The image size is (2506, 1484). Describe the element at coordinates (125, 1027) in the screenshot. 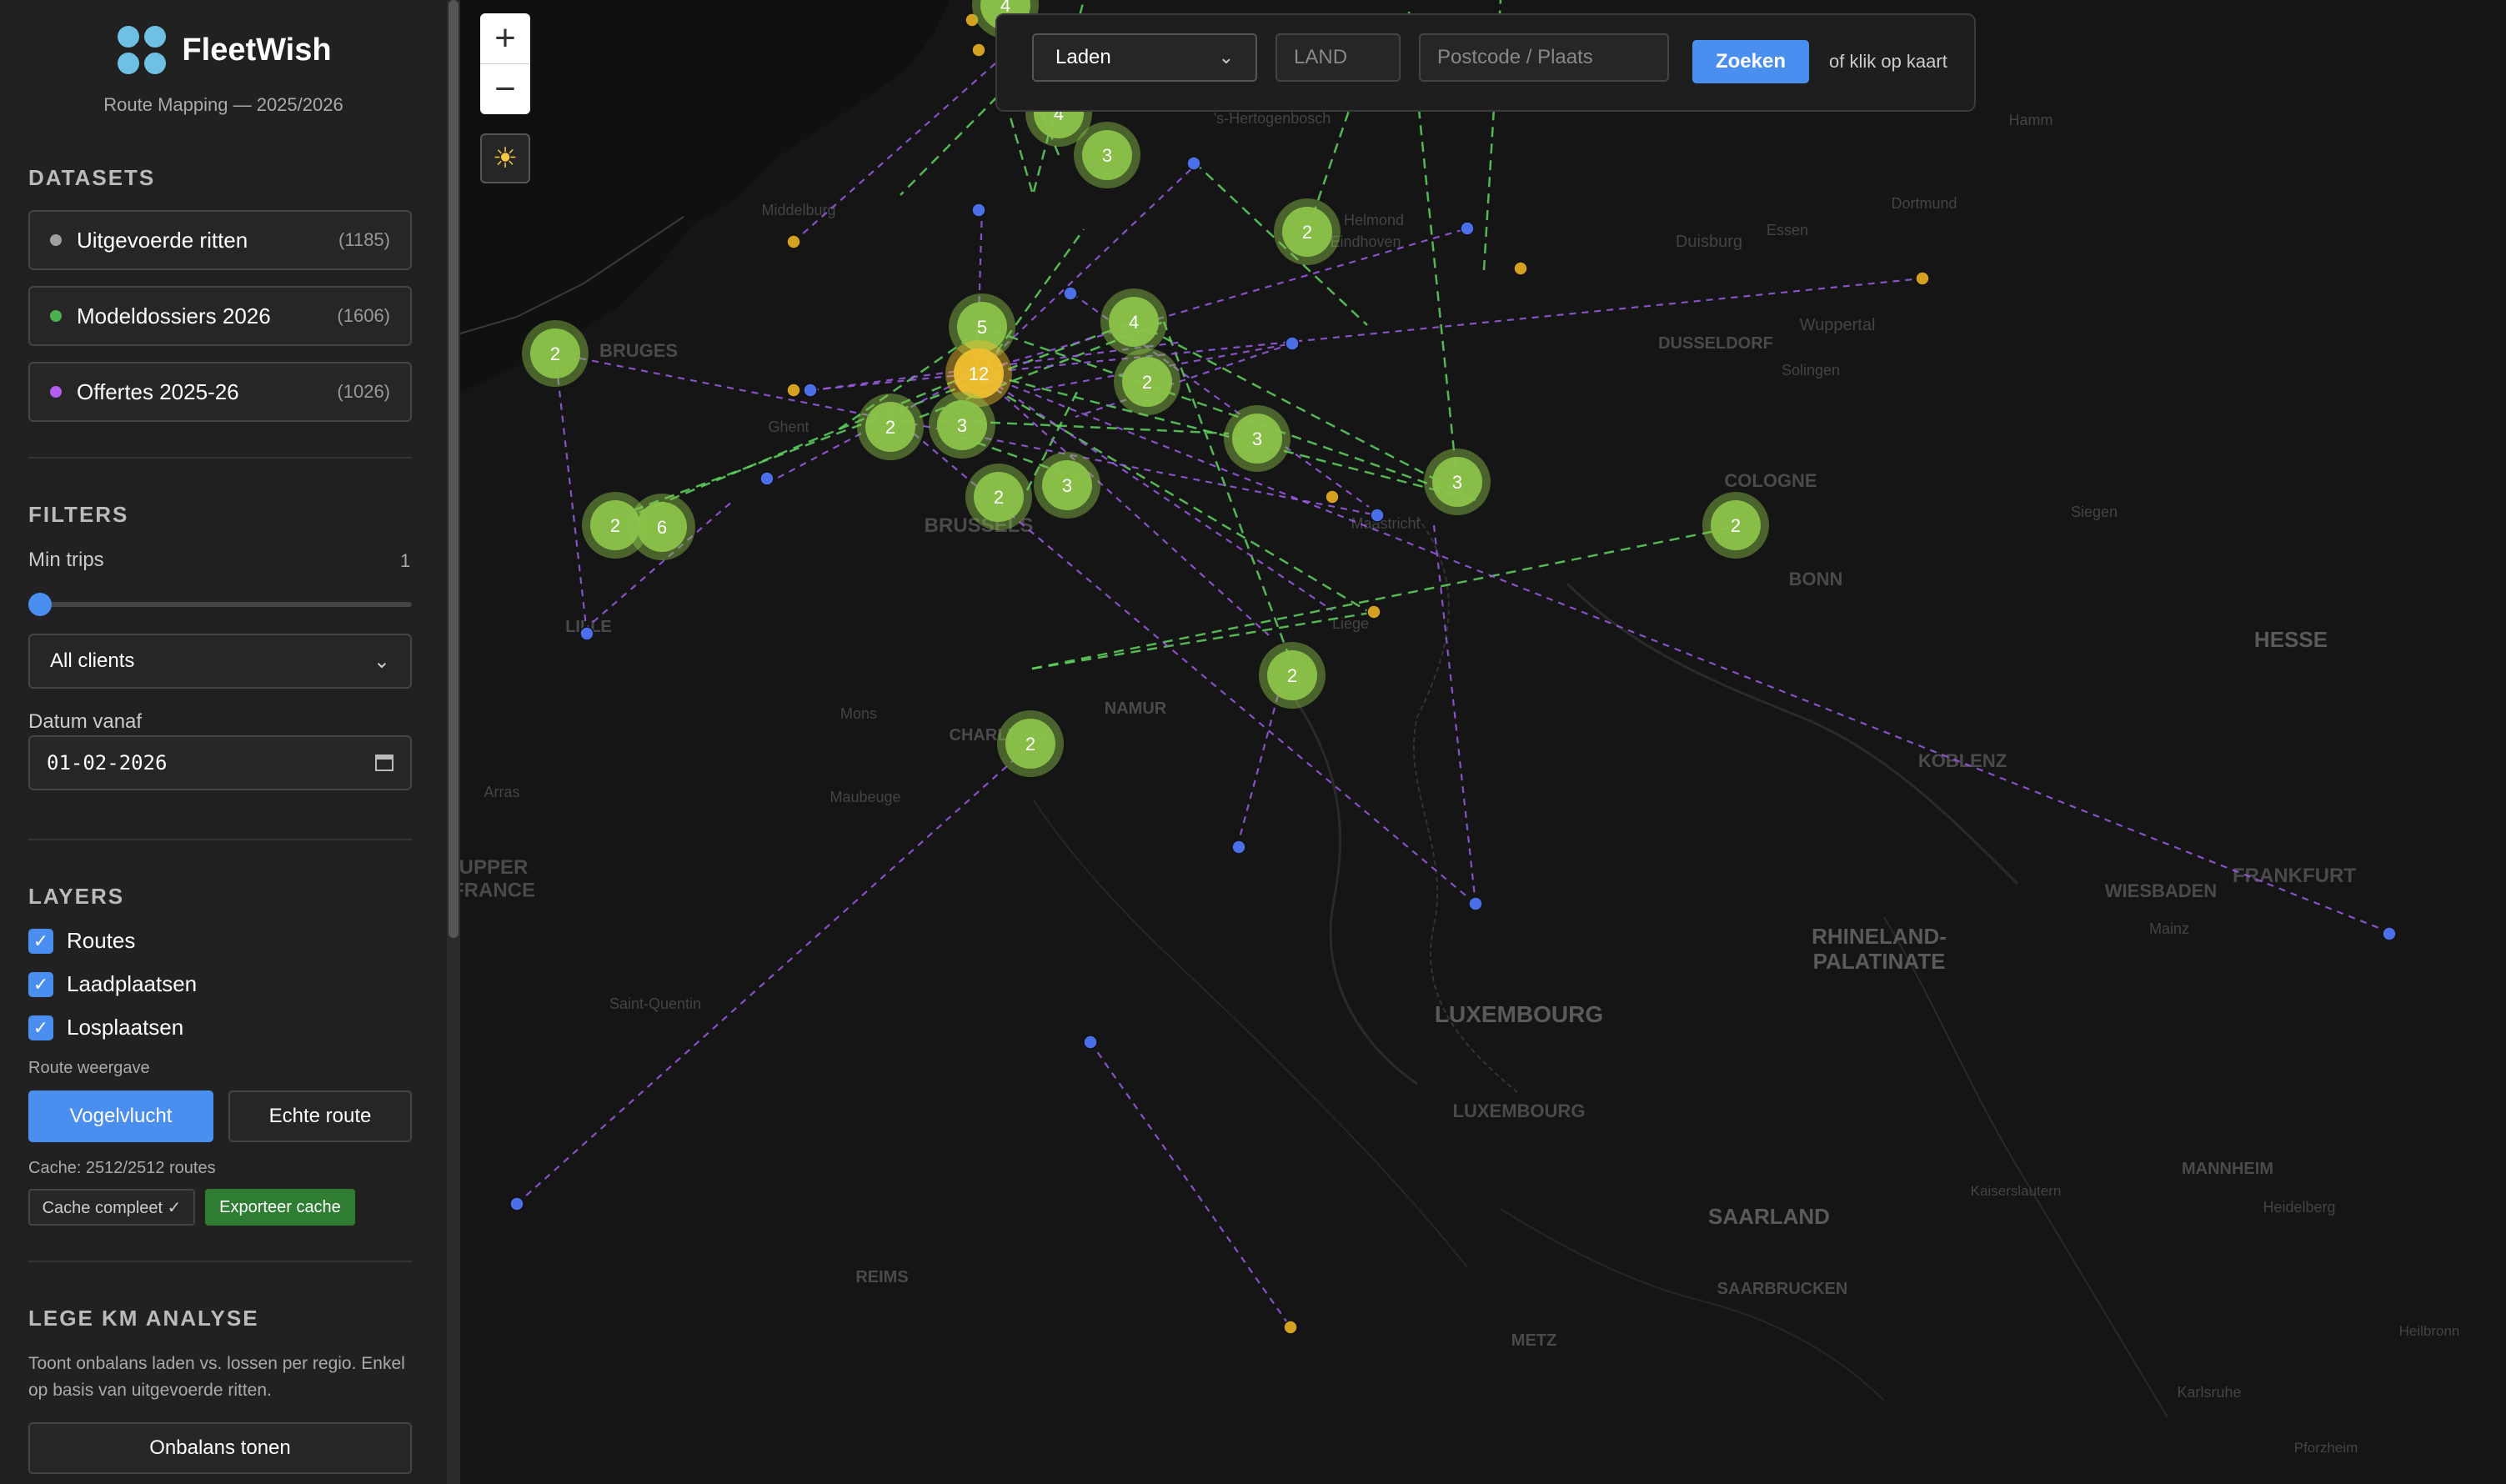

I see `layer-label: Losplaatsen` at that location.